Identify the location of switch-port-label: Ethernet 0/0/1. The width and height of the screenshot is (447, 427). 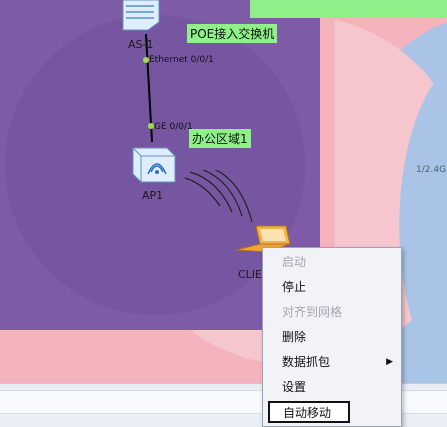
(181, 60).